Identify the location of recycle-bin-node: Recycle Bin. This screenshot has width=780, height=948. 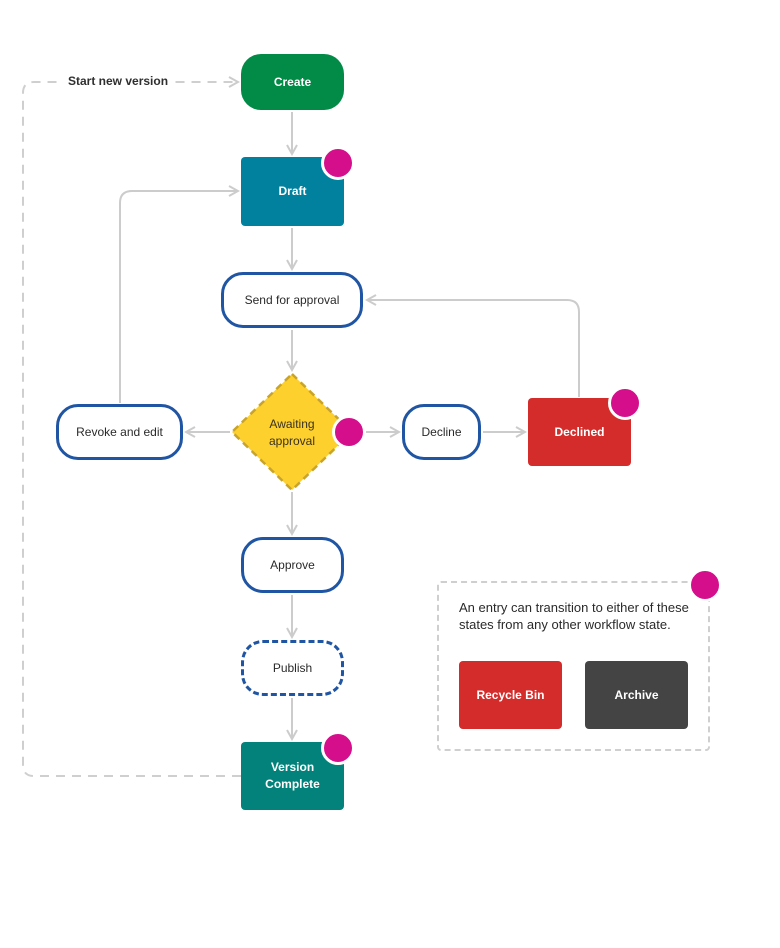
(510, 695).